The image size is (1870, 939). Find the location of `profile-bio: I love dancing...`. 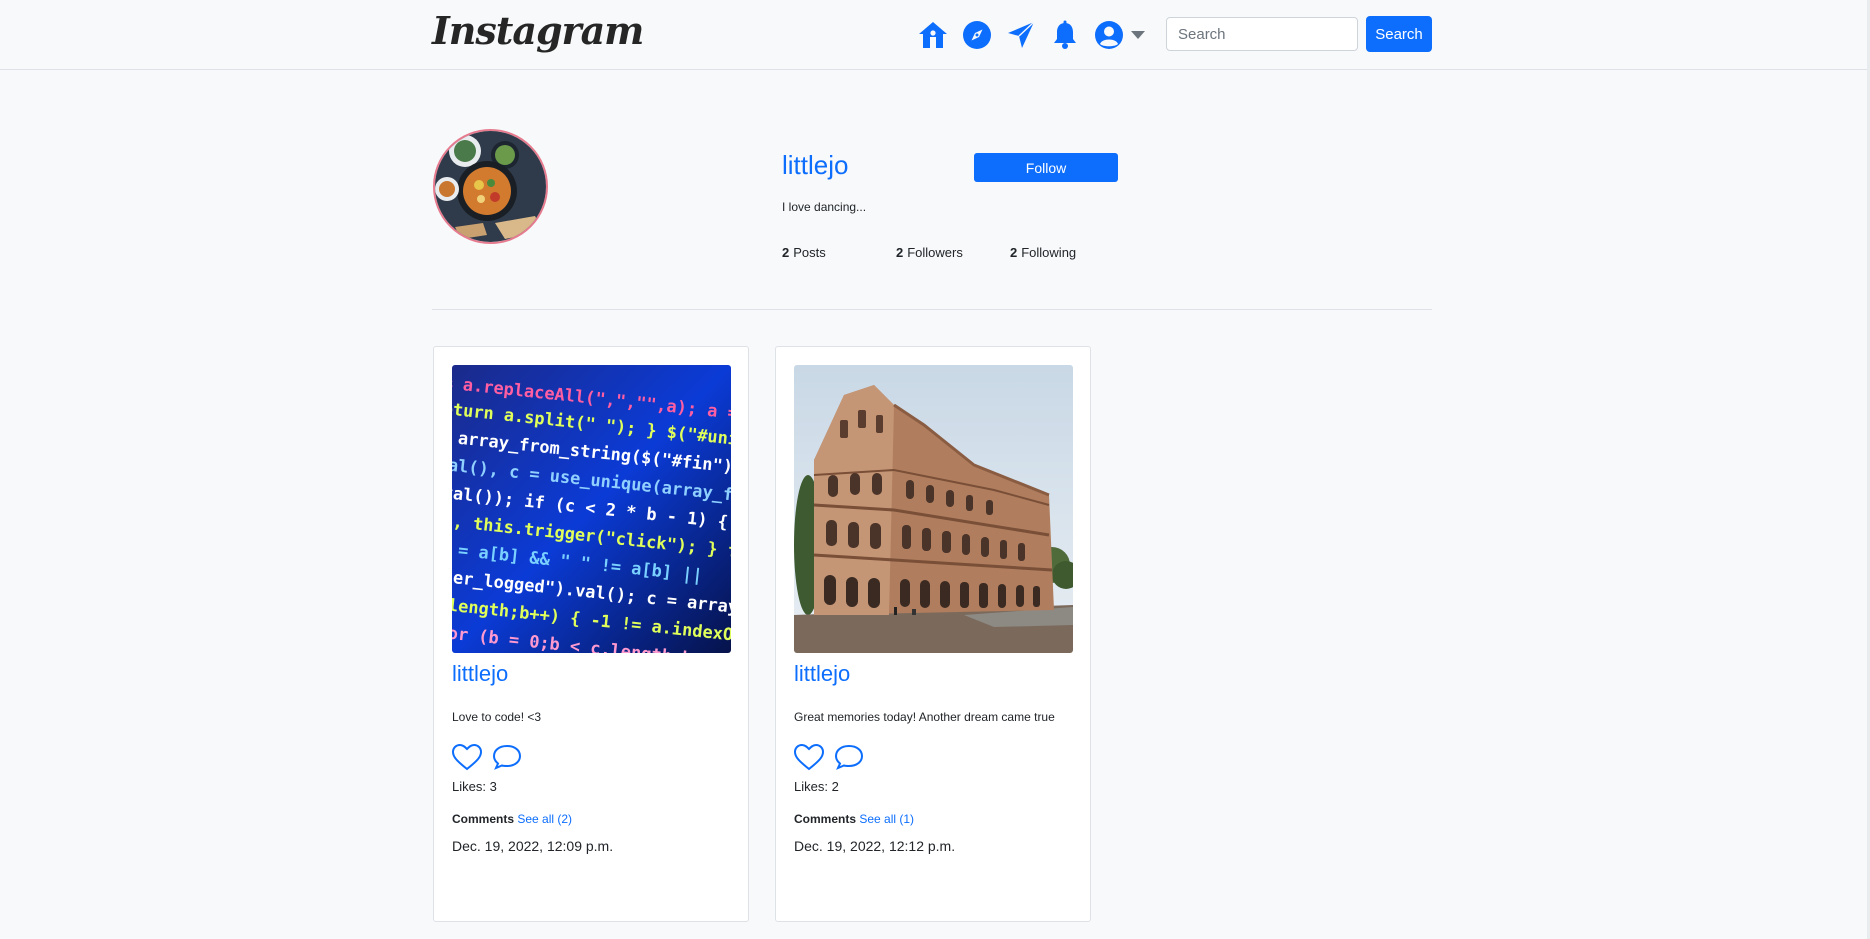

profile-bio: I love dancing... is located at coordinates (824, 207).